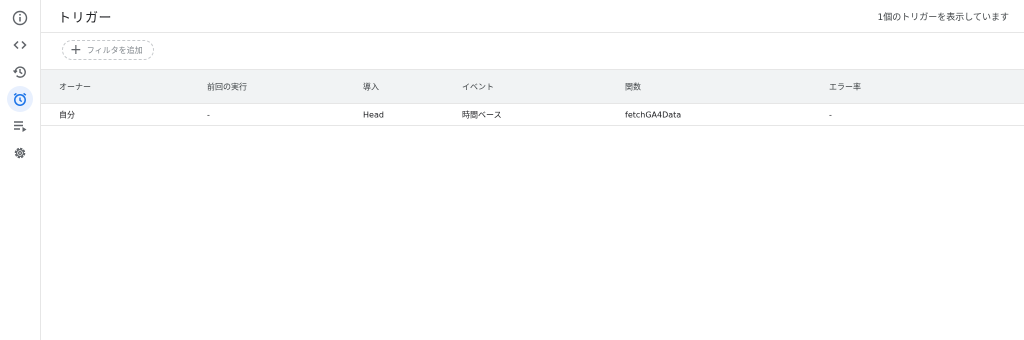 The width and height of the screenshot is (1024, 340). What do you see at coordinates (532, 86) in the screenshot?
I see `table-header: オーナー 前回の実行 導入 イベント 関数 エラー率` at bounding box center [532, 86].